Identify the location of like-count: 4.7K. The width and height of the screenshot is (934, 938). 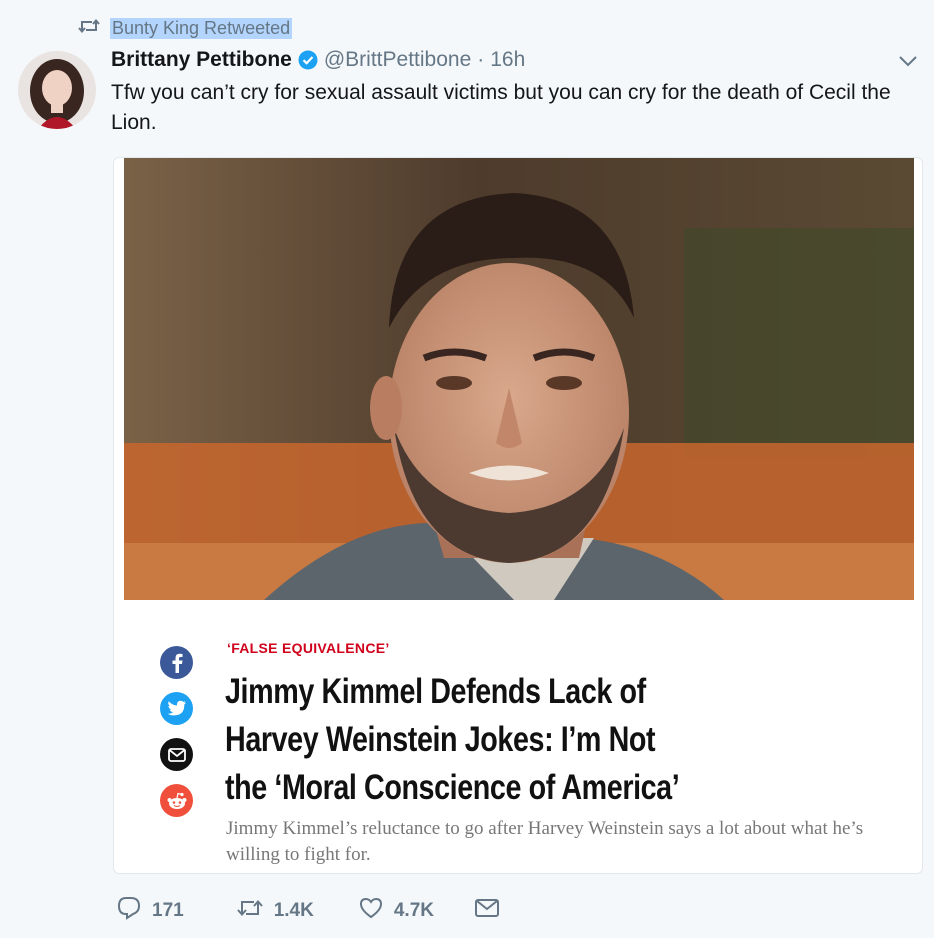
(413, 910).